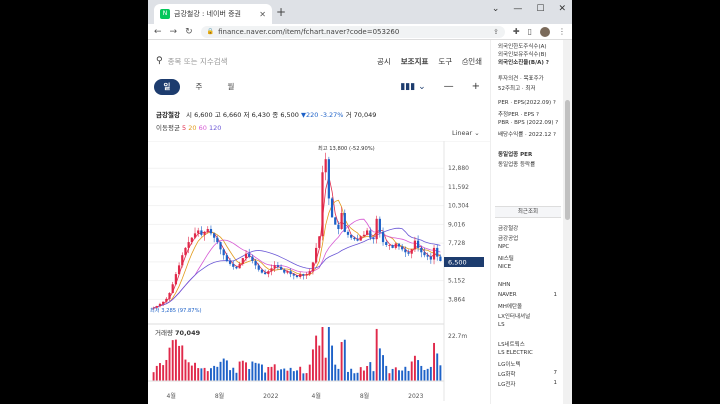 The image size is (720, 404). I want to click on minimize-icon: —, so click(517, 9).